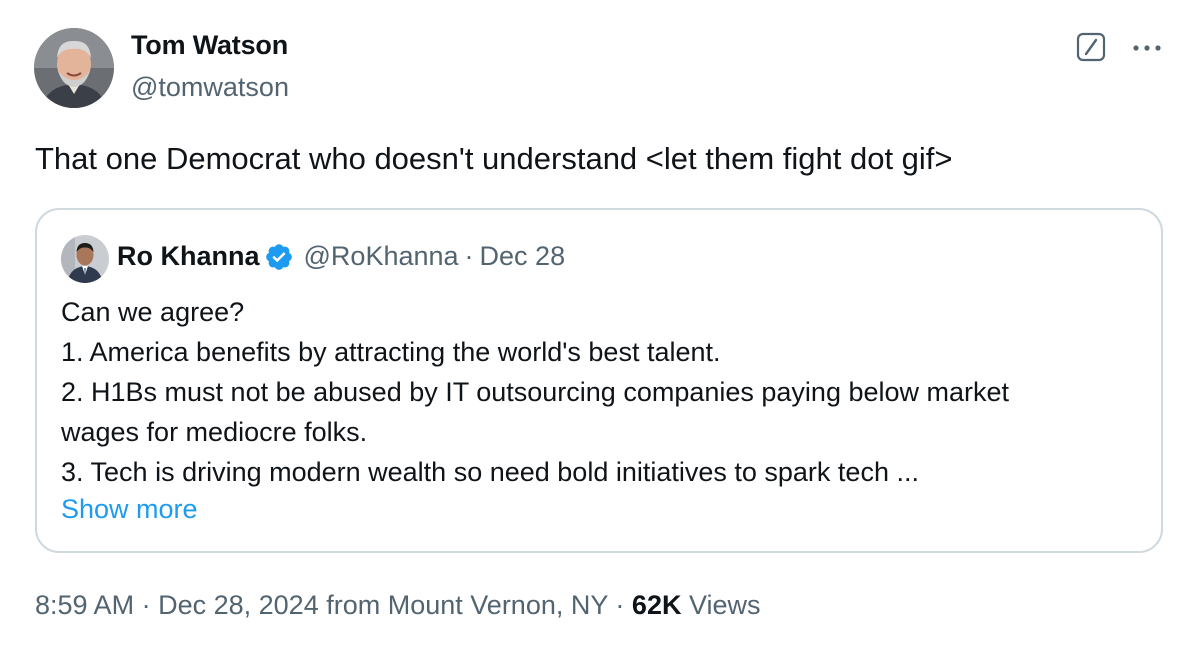 The width and height of the screenshot is (1198, 656). I want to click on views-label: Views, so click(724, 605).